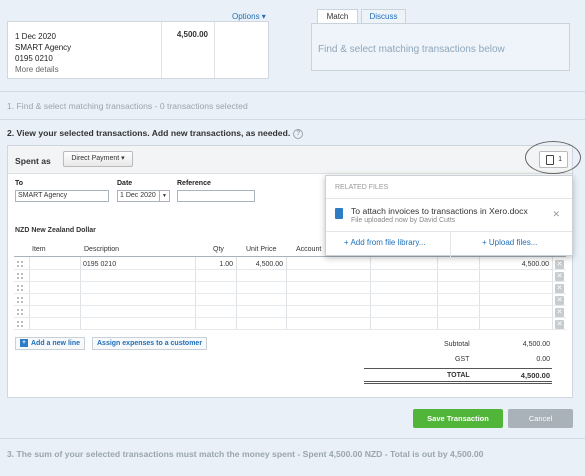 The height and width of the screenshot is (476, 585). What do you see at coordinates (383, 16) in the screenshot?
I see `tab-discuss: Discuss` at bounding box center [383, 16].